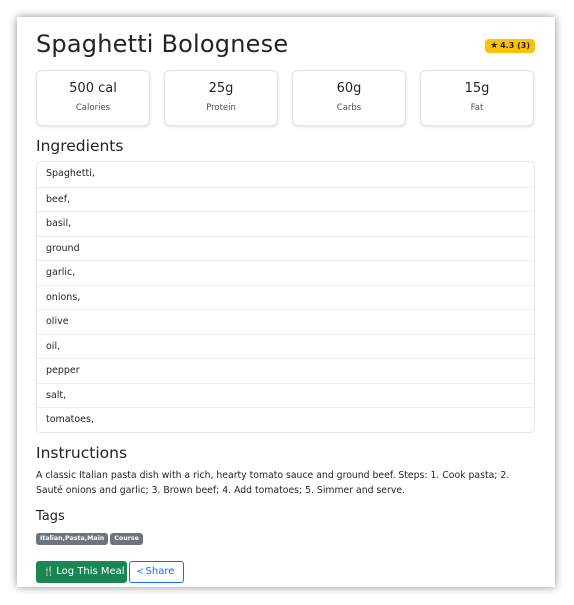 This screenshot has height=605, width=574. Describe the element at coordinates (285, 346) in the screenshot. I see `list-item: oil,` at that location.